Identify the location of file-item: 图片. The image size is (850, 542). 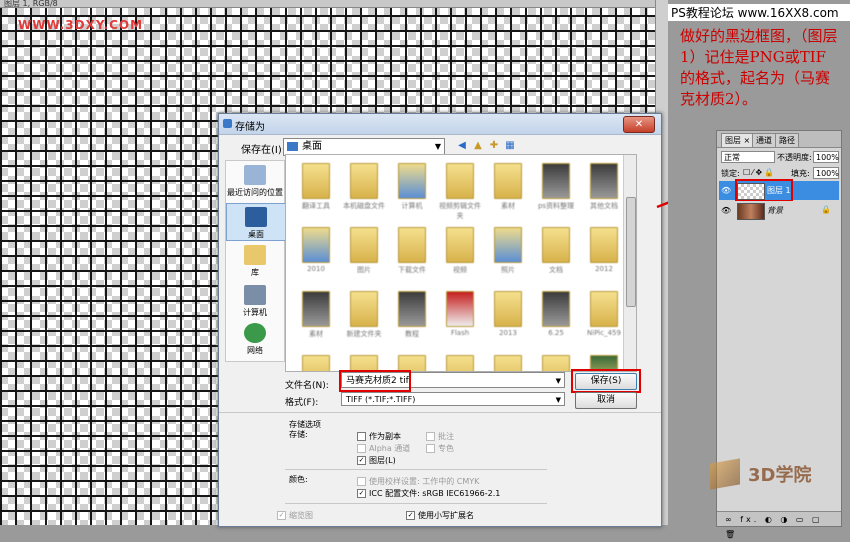
(364, 251).